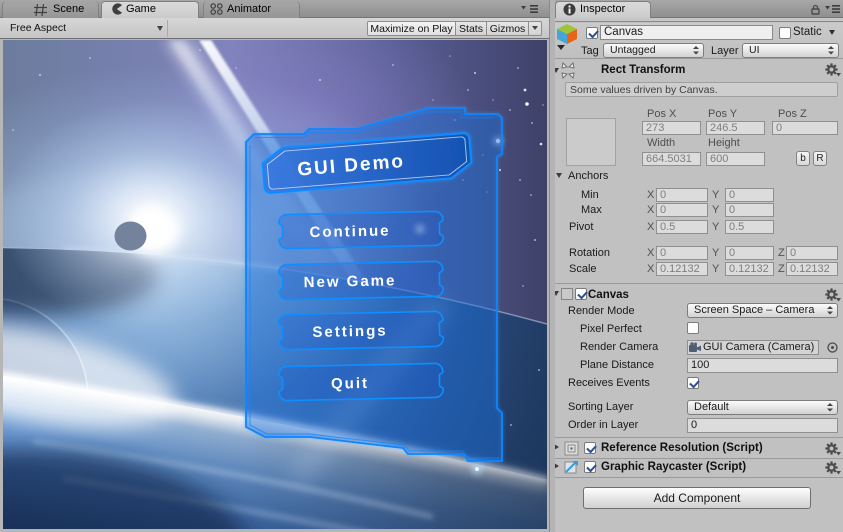  Describe the element at coordinates (350, 384) in the screenshot. I see `svg-text: Quit` at that location.